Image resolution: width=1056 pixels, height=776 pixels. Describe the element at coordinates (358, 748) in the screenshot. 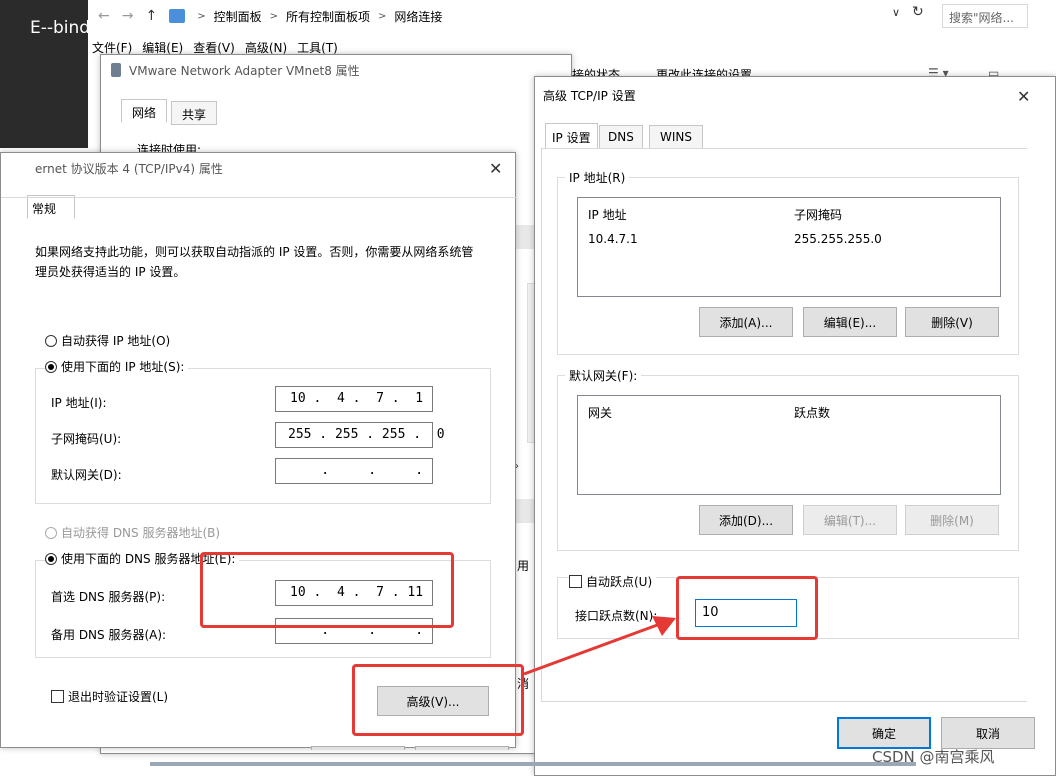

I see `ok-button-edge` at that location.